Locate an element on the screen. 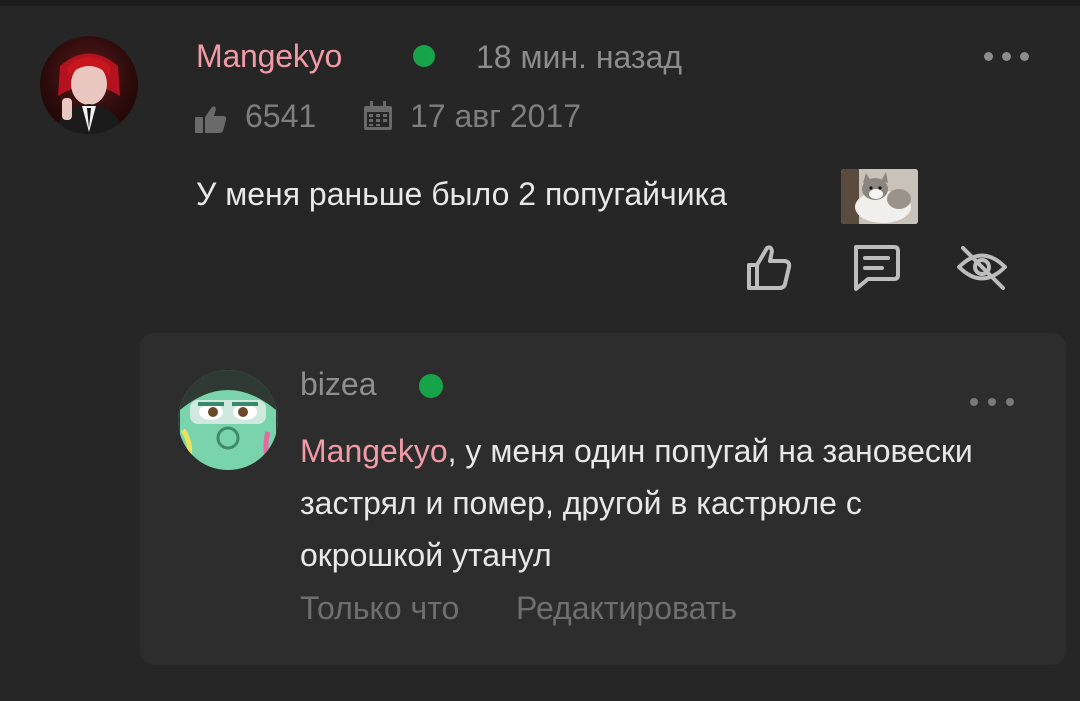  reply-icon is located at coordinates (875, 266).